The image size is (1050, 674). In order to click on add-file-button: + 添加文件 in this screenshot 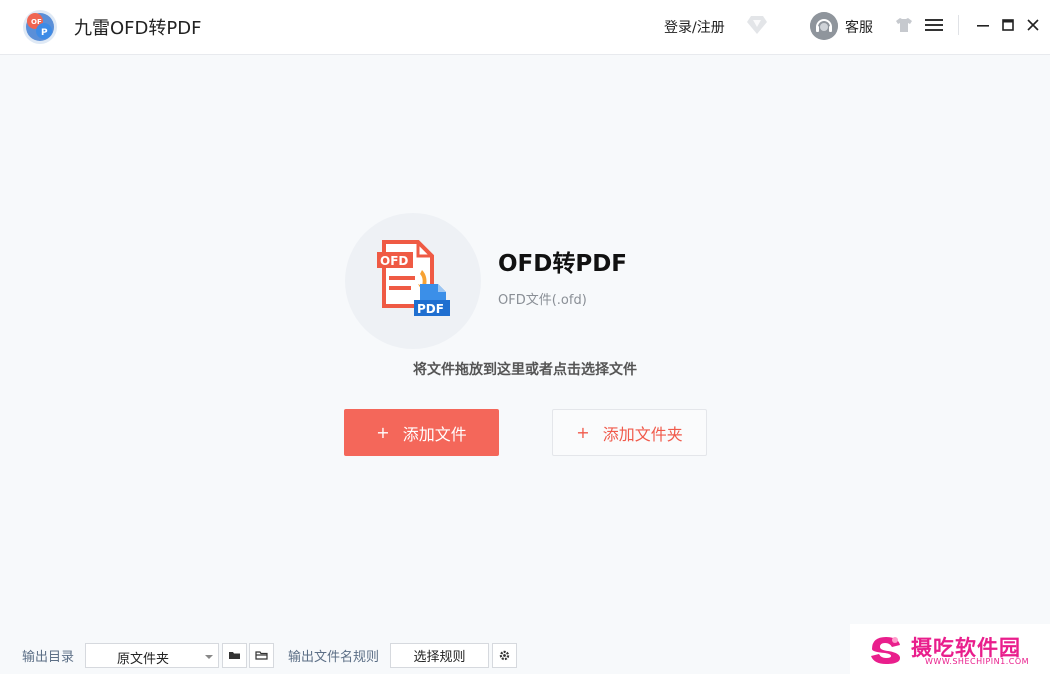, I will do `click(421, 432)`.